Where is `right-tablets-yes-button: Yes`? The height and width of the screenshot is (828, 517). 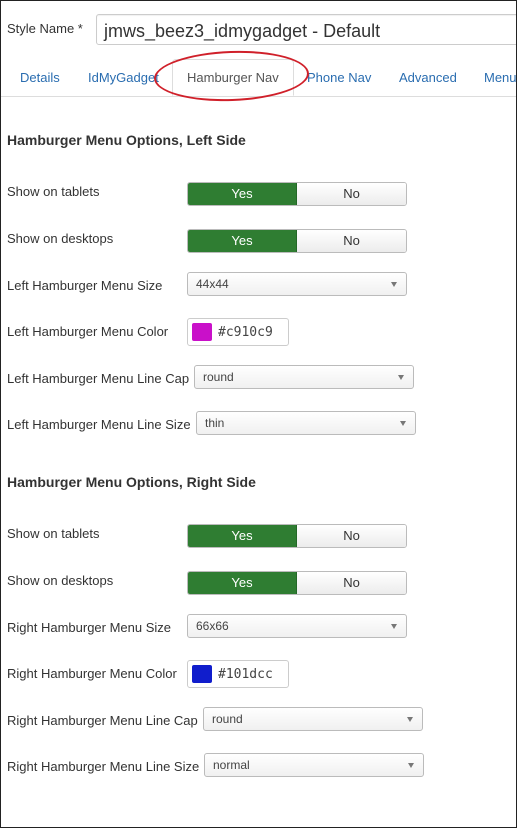 right-tablets-yes-button: Yes is located at coordinates (242, 536).